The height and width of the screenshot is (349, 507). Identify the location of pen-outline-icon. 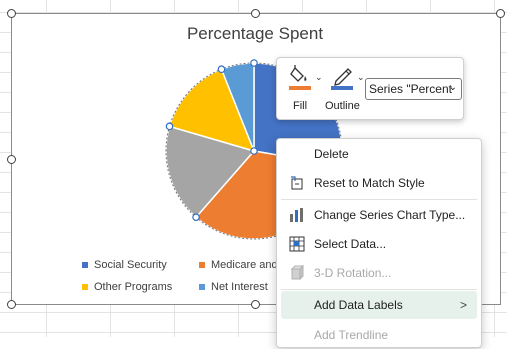
(343, 77).